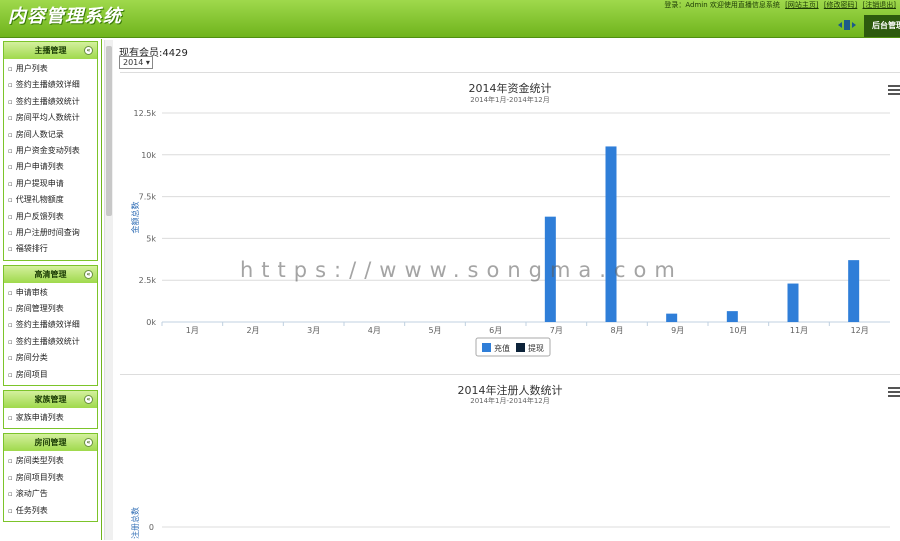 Image resolution: width=900 pixels, height=541 pixels. What do you see at coordinates (52, 418) in the screenshot?
I see `sidebar-item: 家族申请列表` at bounding box center [52, 418].